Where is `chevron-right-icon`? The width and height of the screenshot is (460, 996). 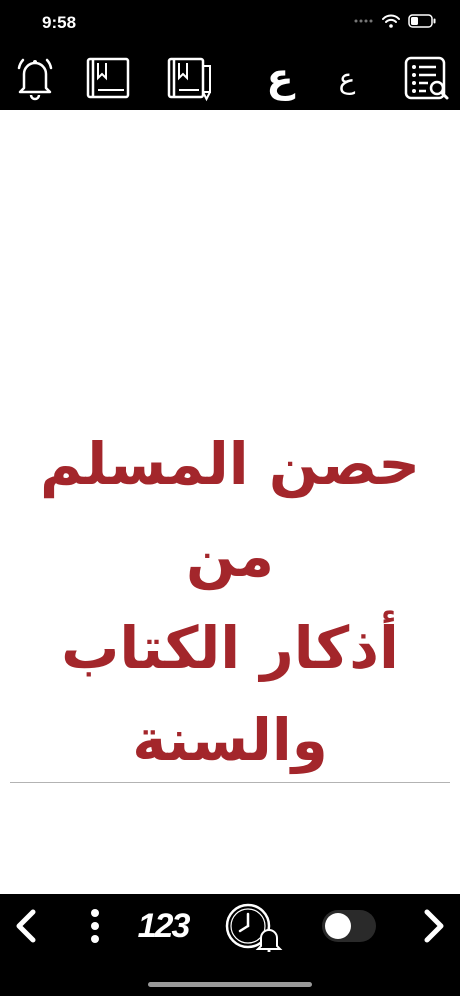 chevron-right-icon is located at coordinates (434, 926).